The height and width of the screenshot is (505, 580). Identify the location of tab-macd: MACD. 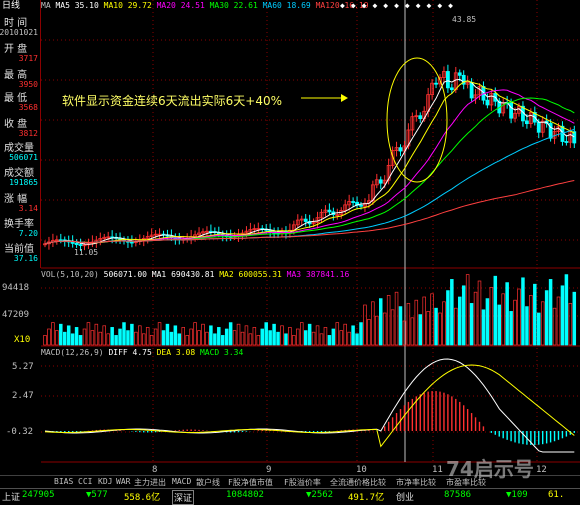
(181, 481).